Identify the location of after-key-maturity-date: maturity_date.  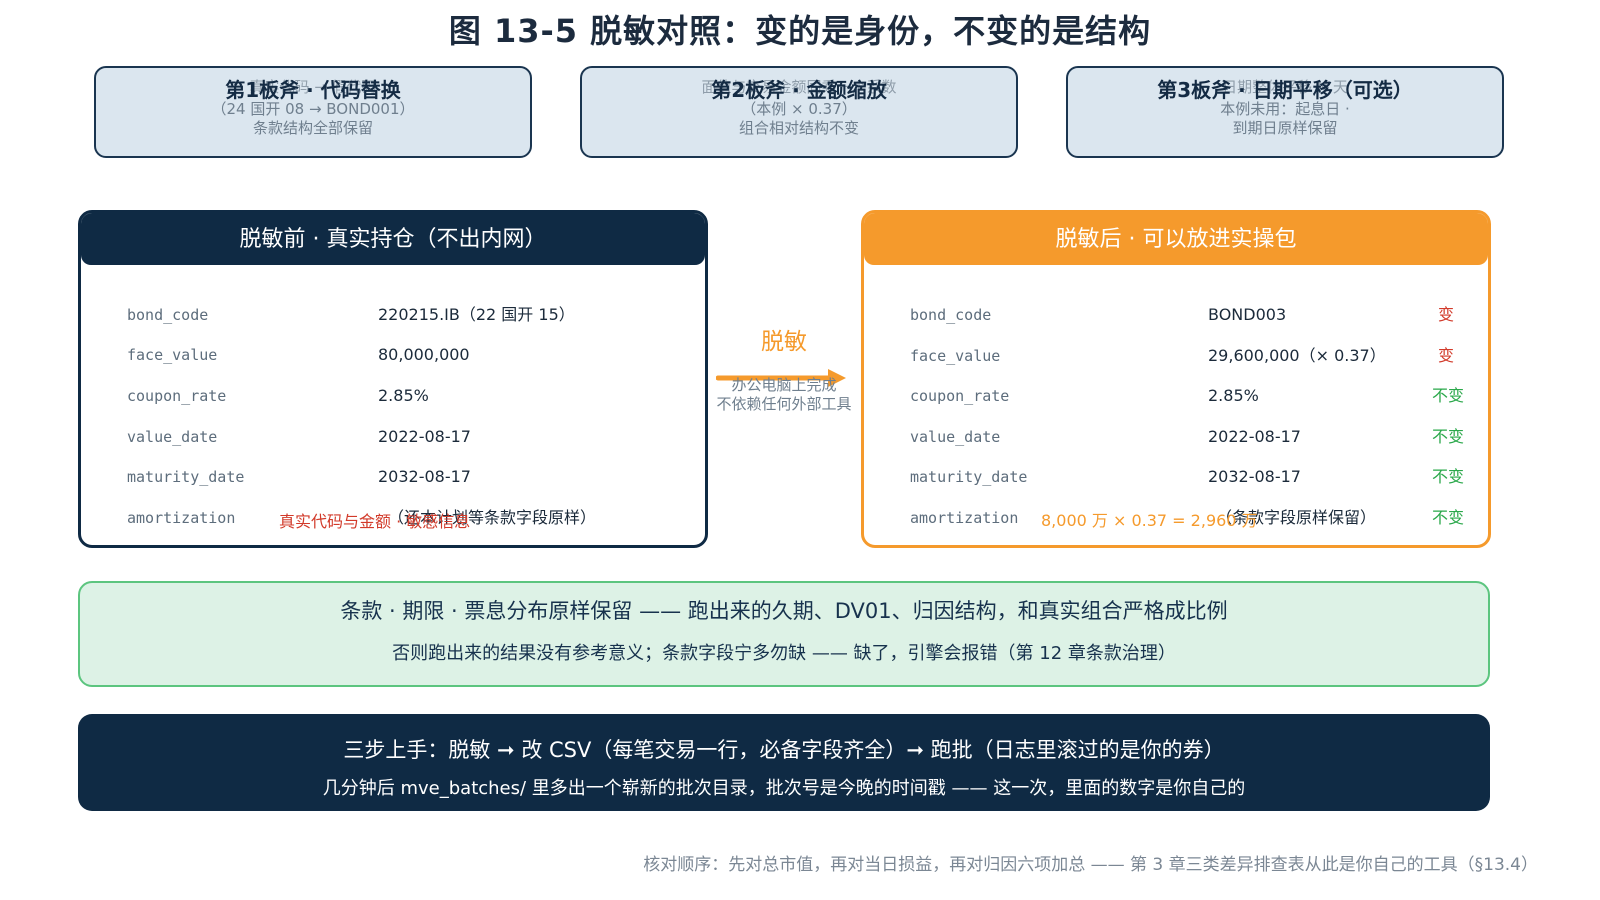
(969, 477).